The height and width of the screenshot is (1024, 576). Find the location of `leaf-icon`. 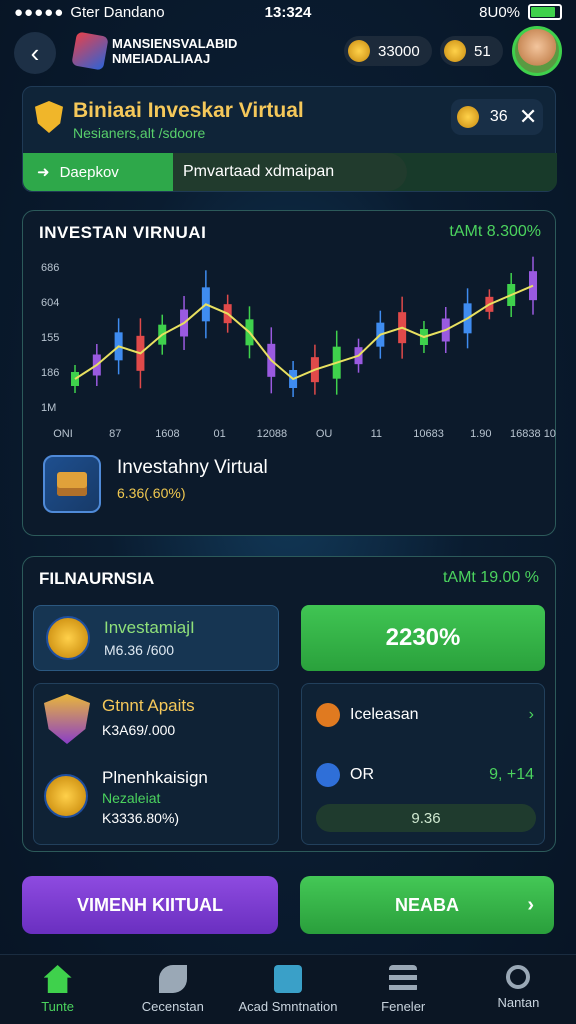

leaf-icon is located at coordinates (172, 979).